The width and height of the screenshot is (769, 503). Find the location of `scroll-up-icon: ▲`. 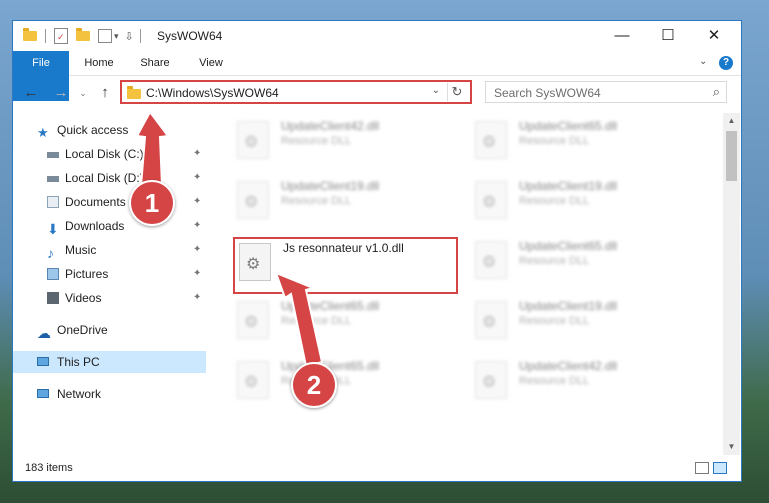

scroll-up-icon: ▲ is located at coordinates (731, 121).